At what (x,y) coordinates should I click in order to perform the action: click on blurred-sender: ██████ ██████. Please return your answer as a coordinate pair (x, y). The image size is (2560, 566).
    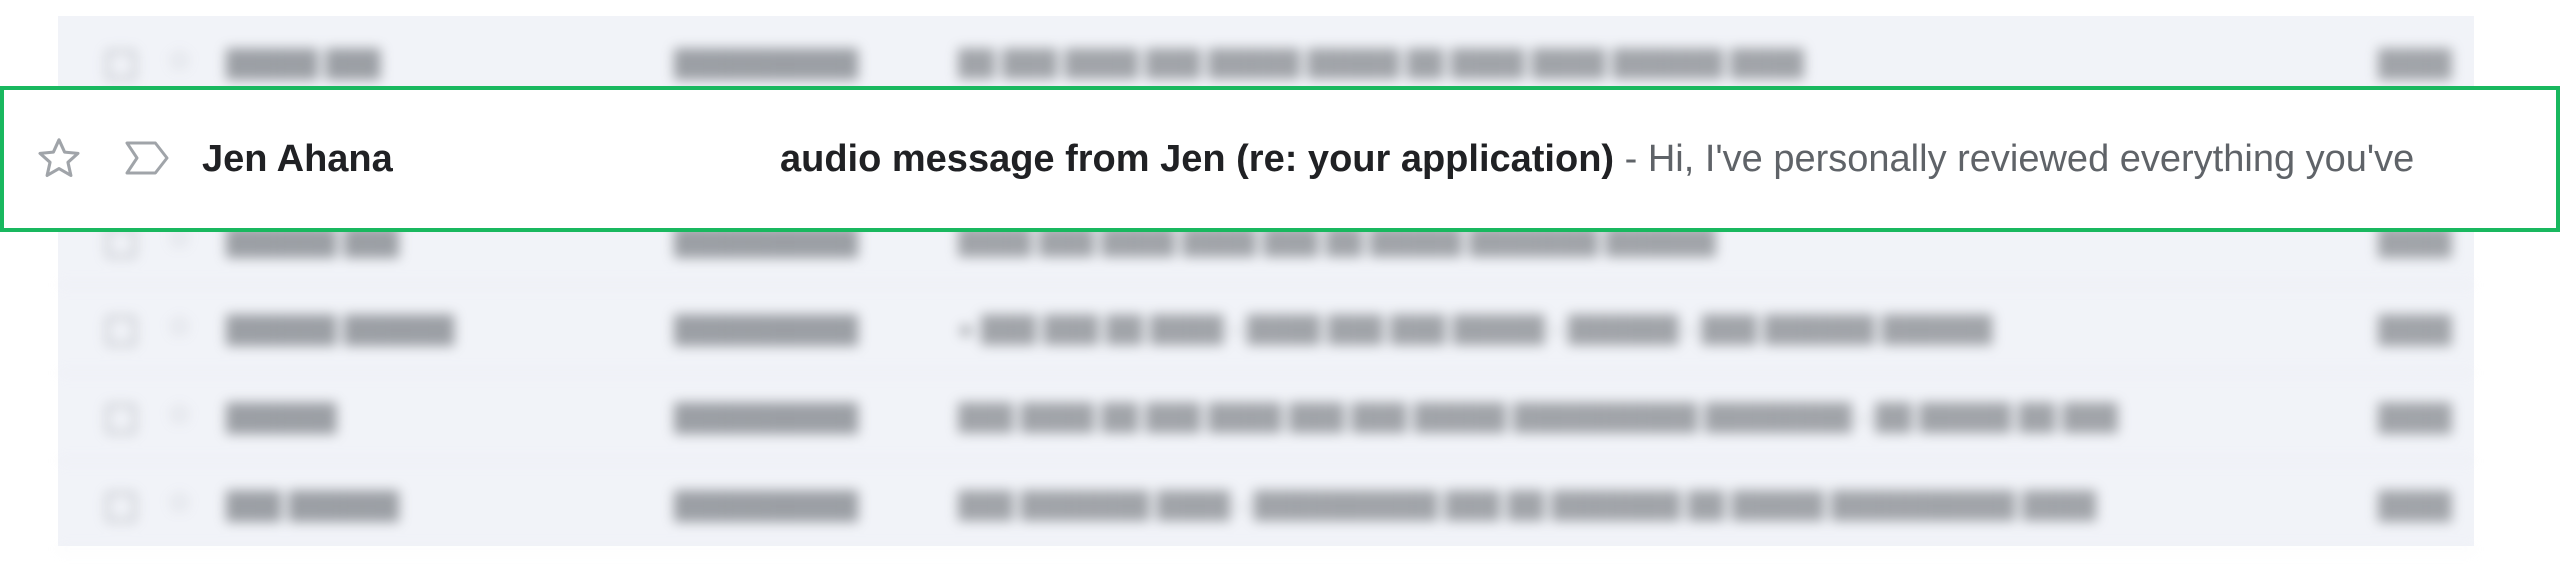
    Looking at the image, I should click on (340, 329).